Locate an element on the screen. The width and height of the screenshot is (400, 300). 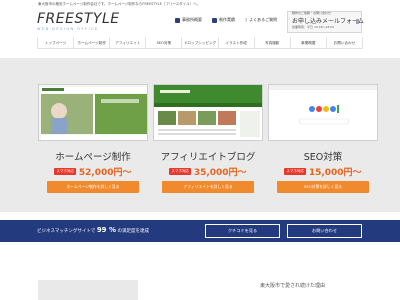
affiliate-screenshot is located at coordinates (208, 112).